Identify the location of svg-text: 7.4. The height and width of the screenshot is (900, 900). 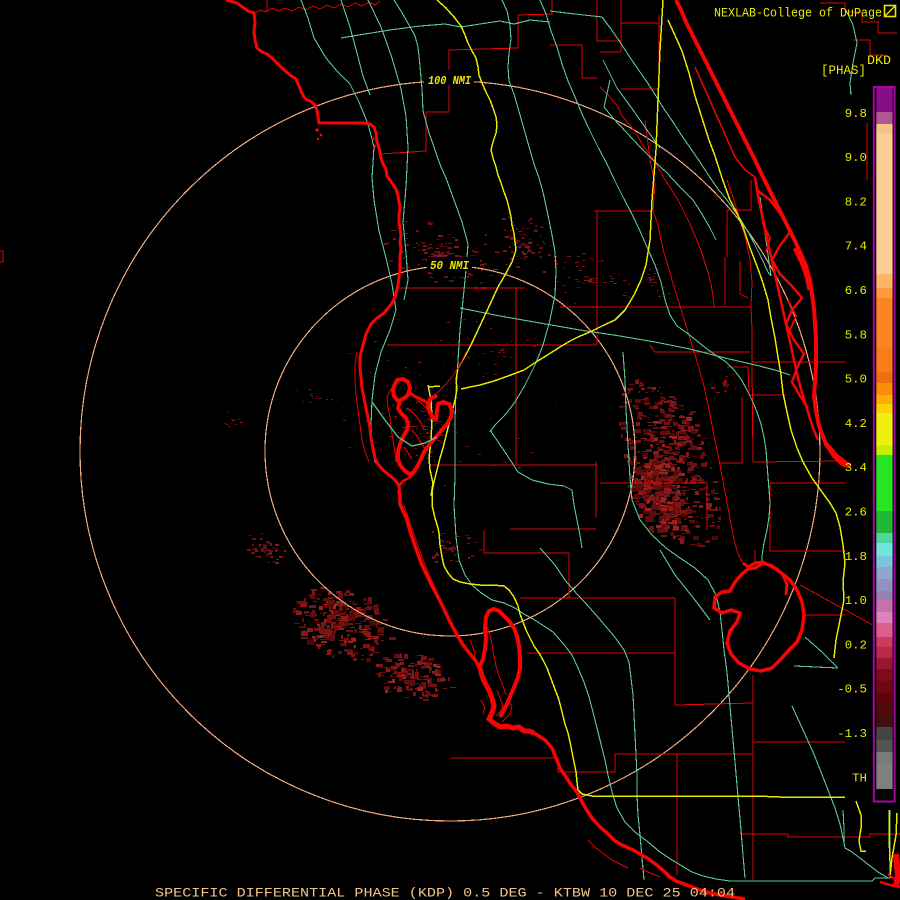
(856, 247).